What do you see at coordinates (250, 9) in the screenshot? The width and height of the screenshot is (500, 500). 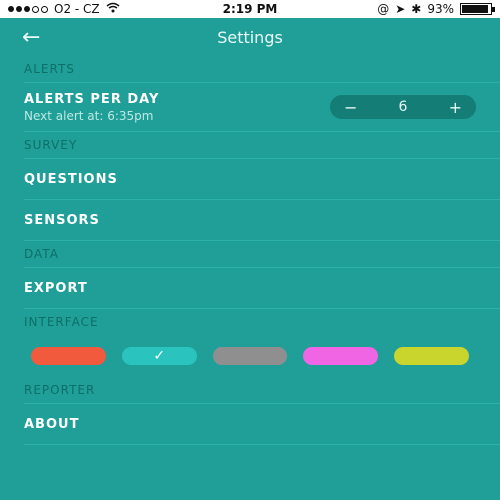 I see `status-bar: O2 - CZ 2:19 PM @ ➤ ✱ 93%` at bounding box center [250, 9].